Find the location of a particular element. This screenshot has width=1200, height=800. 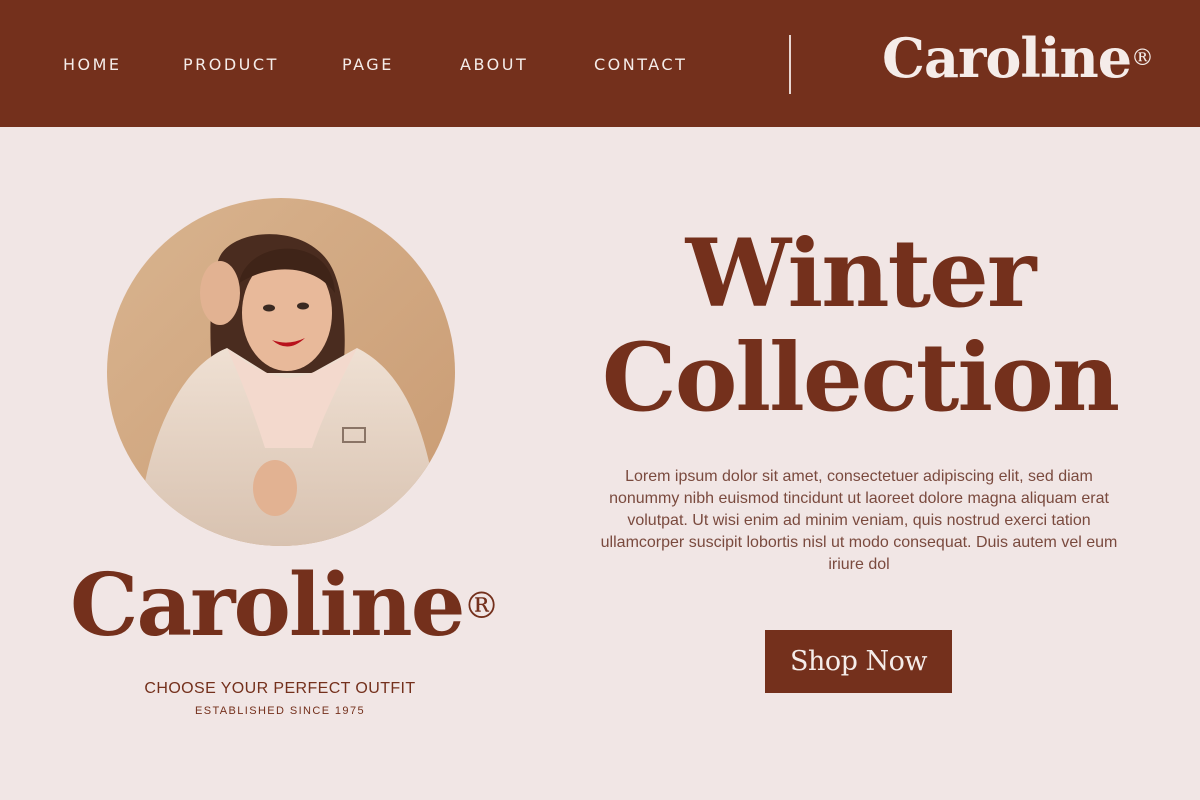

nav-product-link: PRODUCT is located at coordinates (262, 64).